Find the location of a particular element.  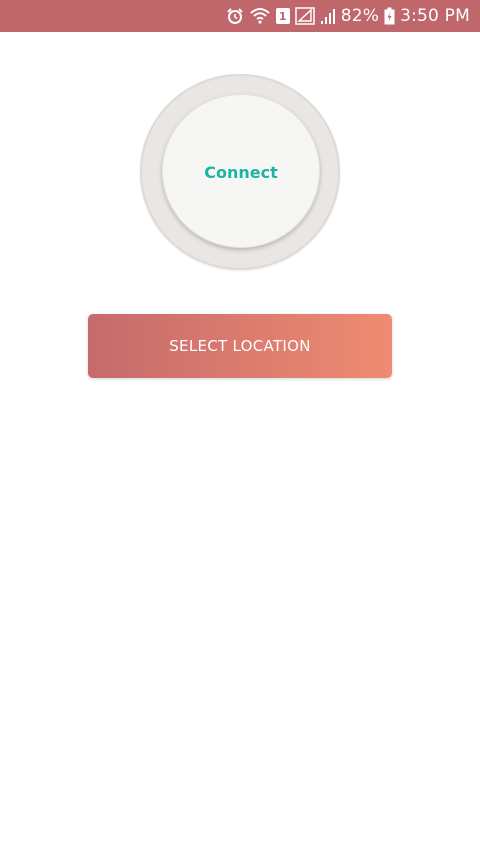

signal-lte-icon is located at coordinates (304, 16).